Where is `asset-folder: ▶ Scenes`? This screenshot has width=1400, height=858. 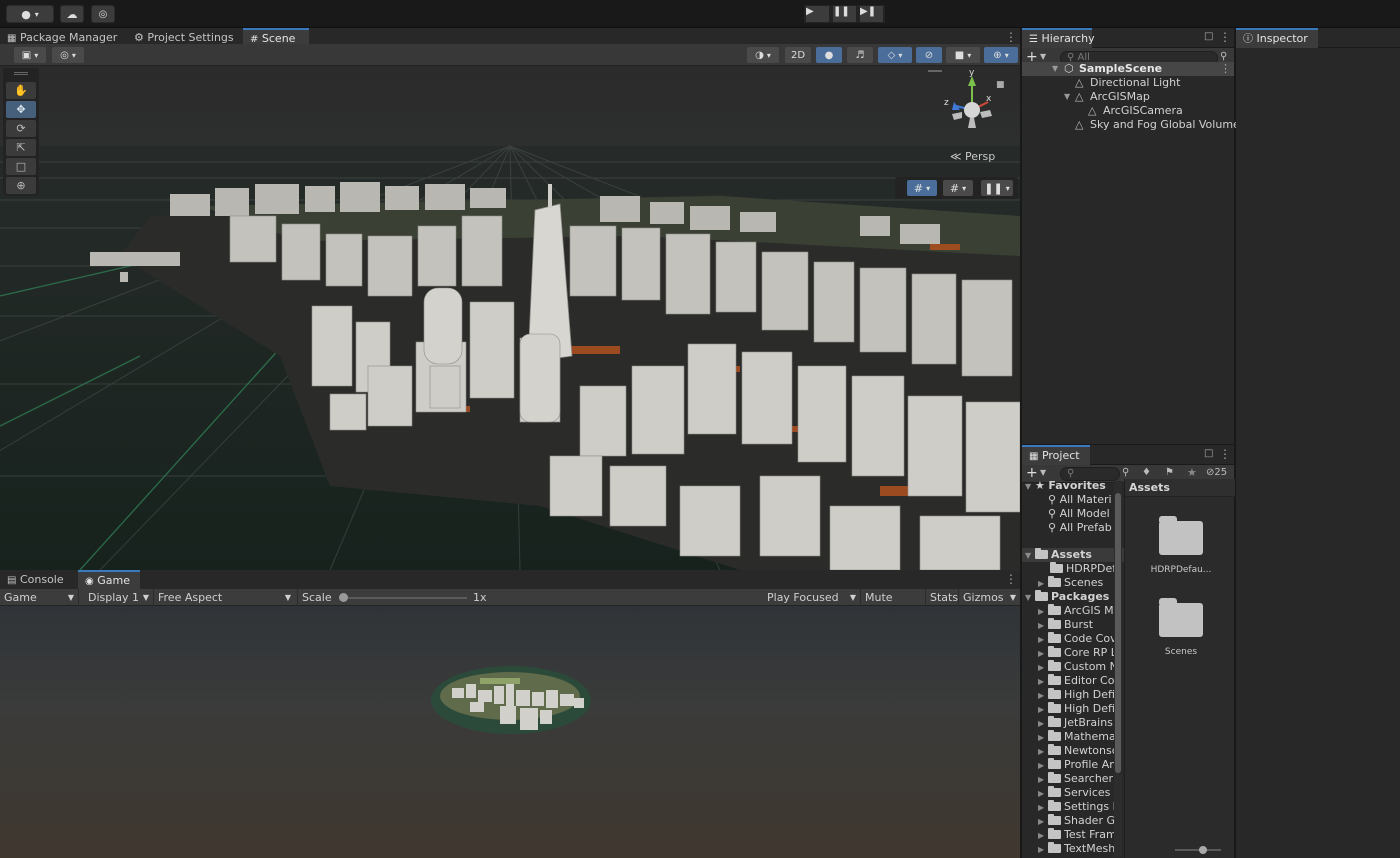
asset-folder: ▶ Scenes is located at coordinates (1070, 583).